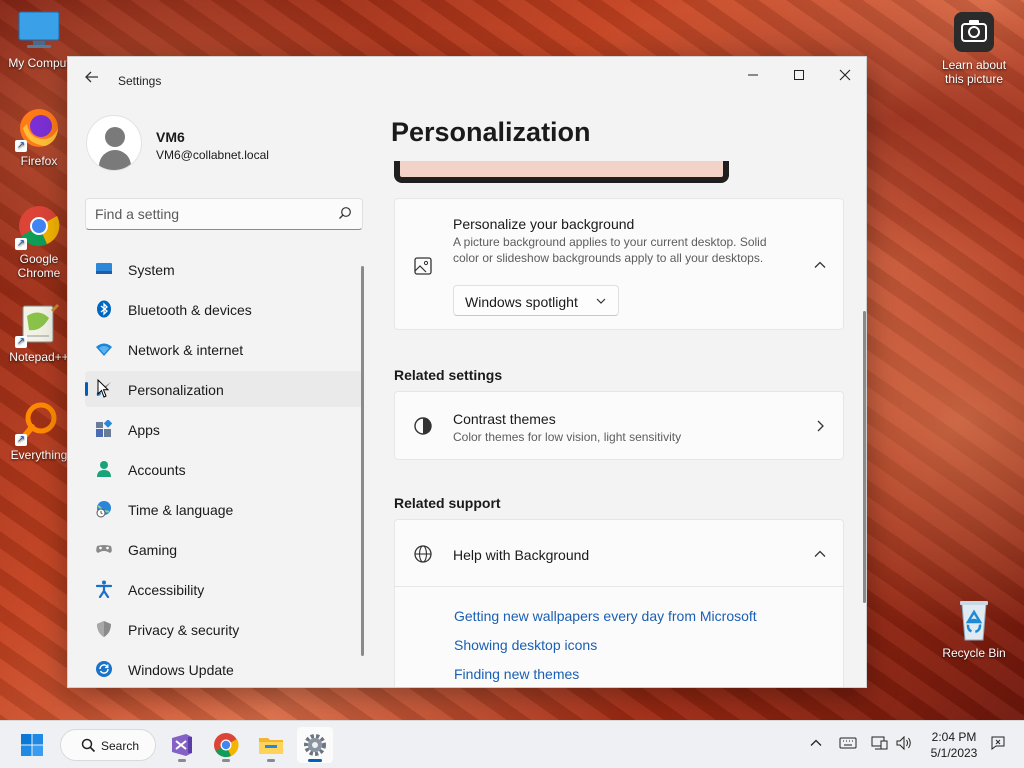 This screenshot has width=1024, height=768. What do you see at coordinates (423, 426) in the screenshot?
I see `contrast-icon` at bounding box center [423, 426].